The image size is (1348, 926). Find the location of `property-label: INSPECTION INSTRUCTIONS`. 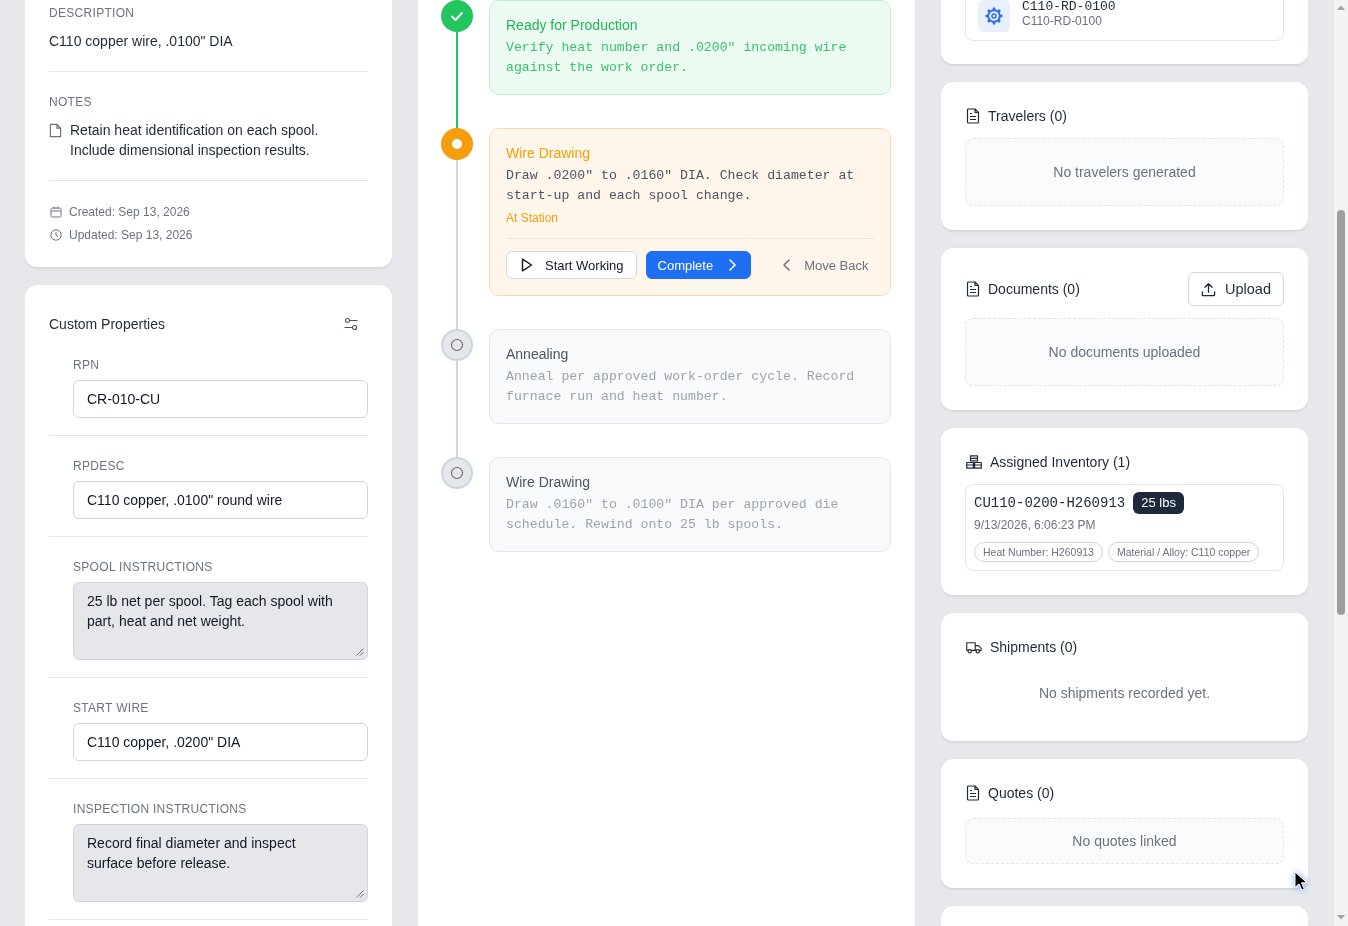

property-label: INSPECTION INSTRUCTIONS is located at coordinates (160, 809).